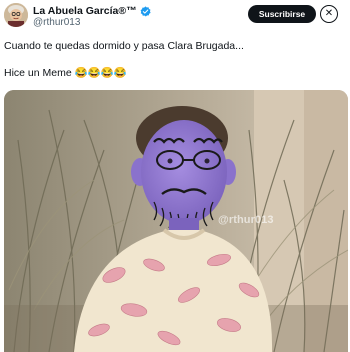 This screenshot has height=352, width=350. I want to click on author-name-row: La Abuela García®™, so click(92, 11).